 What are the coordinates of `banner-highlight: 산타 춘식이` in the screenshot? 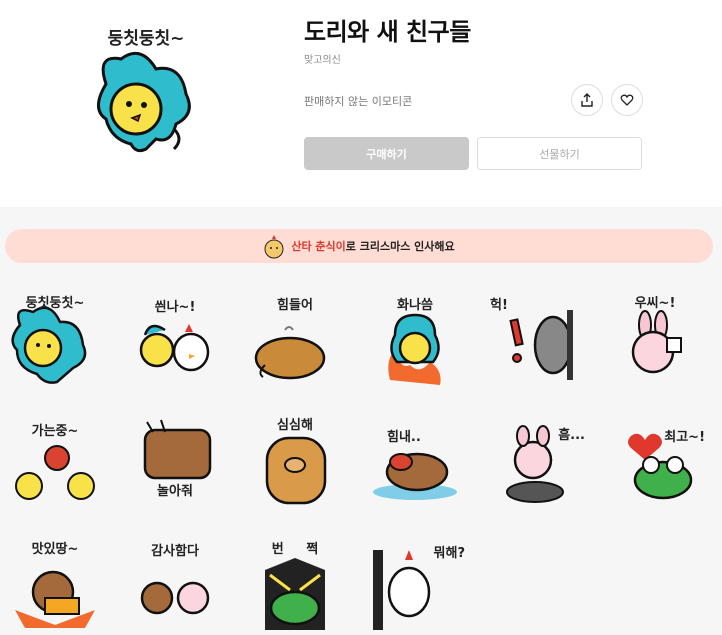 It's located at (318, 246).